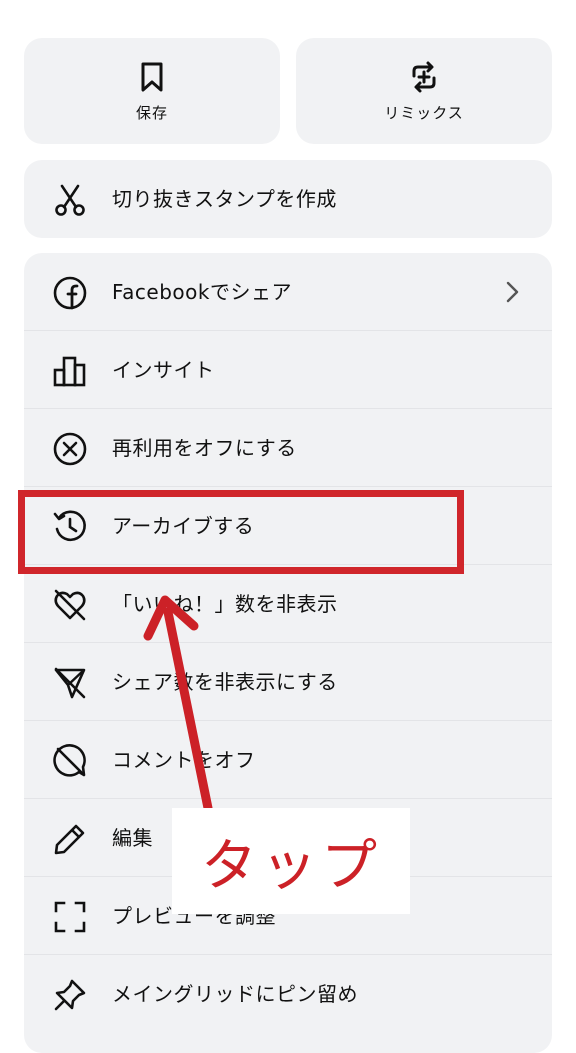 This screenshot has height=1053, width=576. What do you see at coordinates (235, 994) in the screenshot?
I see `menu-item-label: メイングリッドにピン留め` at bounding box center [235, 994].